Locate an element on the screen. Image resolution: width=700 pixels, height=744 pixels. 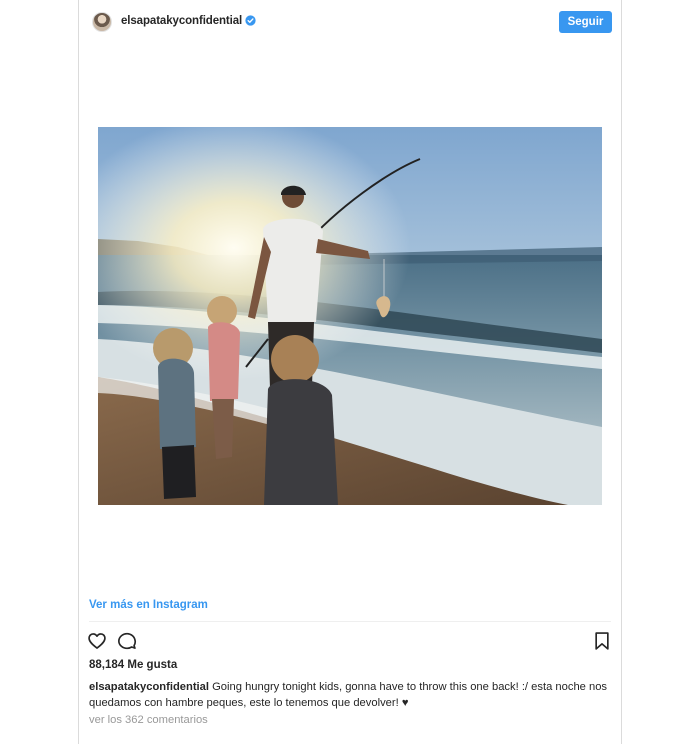
caption-username-link: elsapatakyconfidential is located at coordinates (149, 687).